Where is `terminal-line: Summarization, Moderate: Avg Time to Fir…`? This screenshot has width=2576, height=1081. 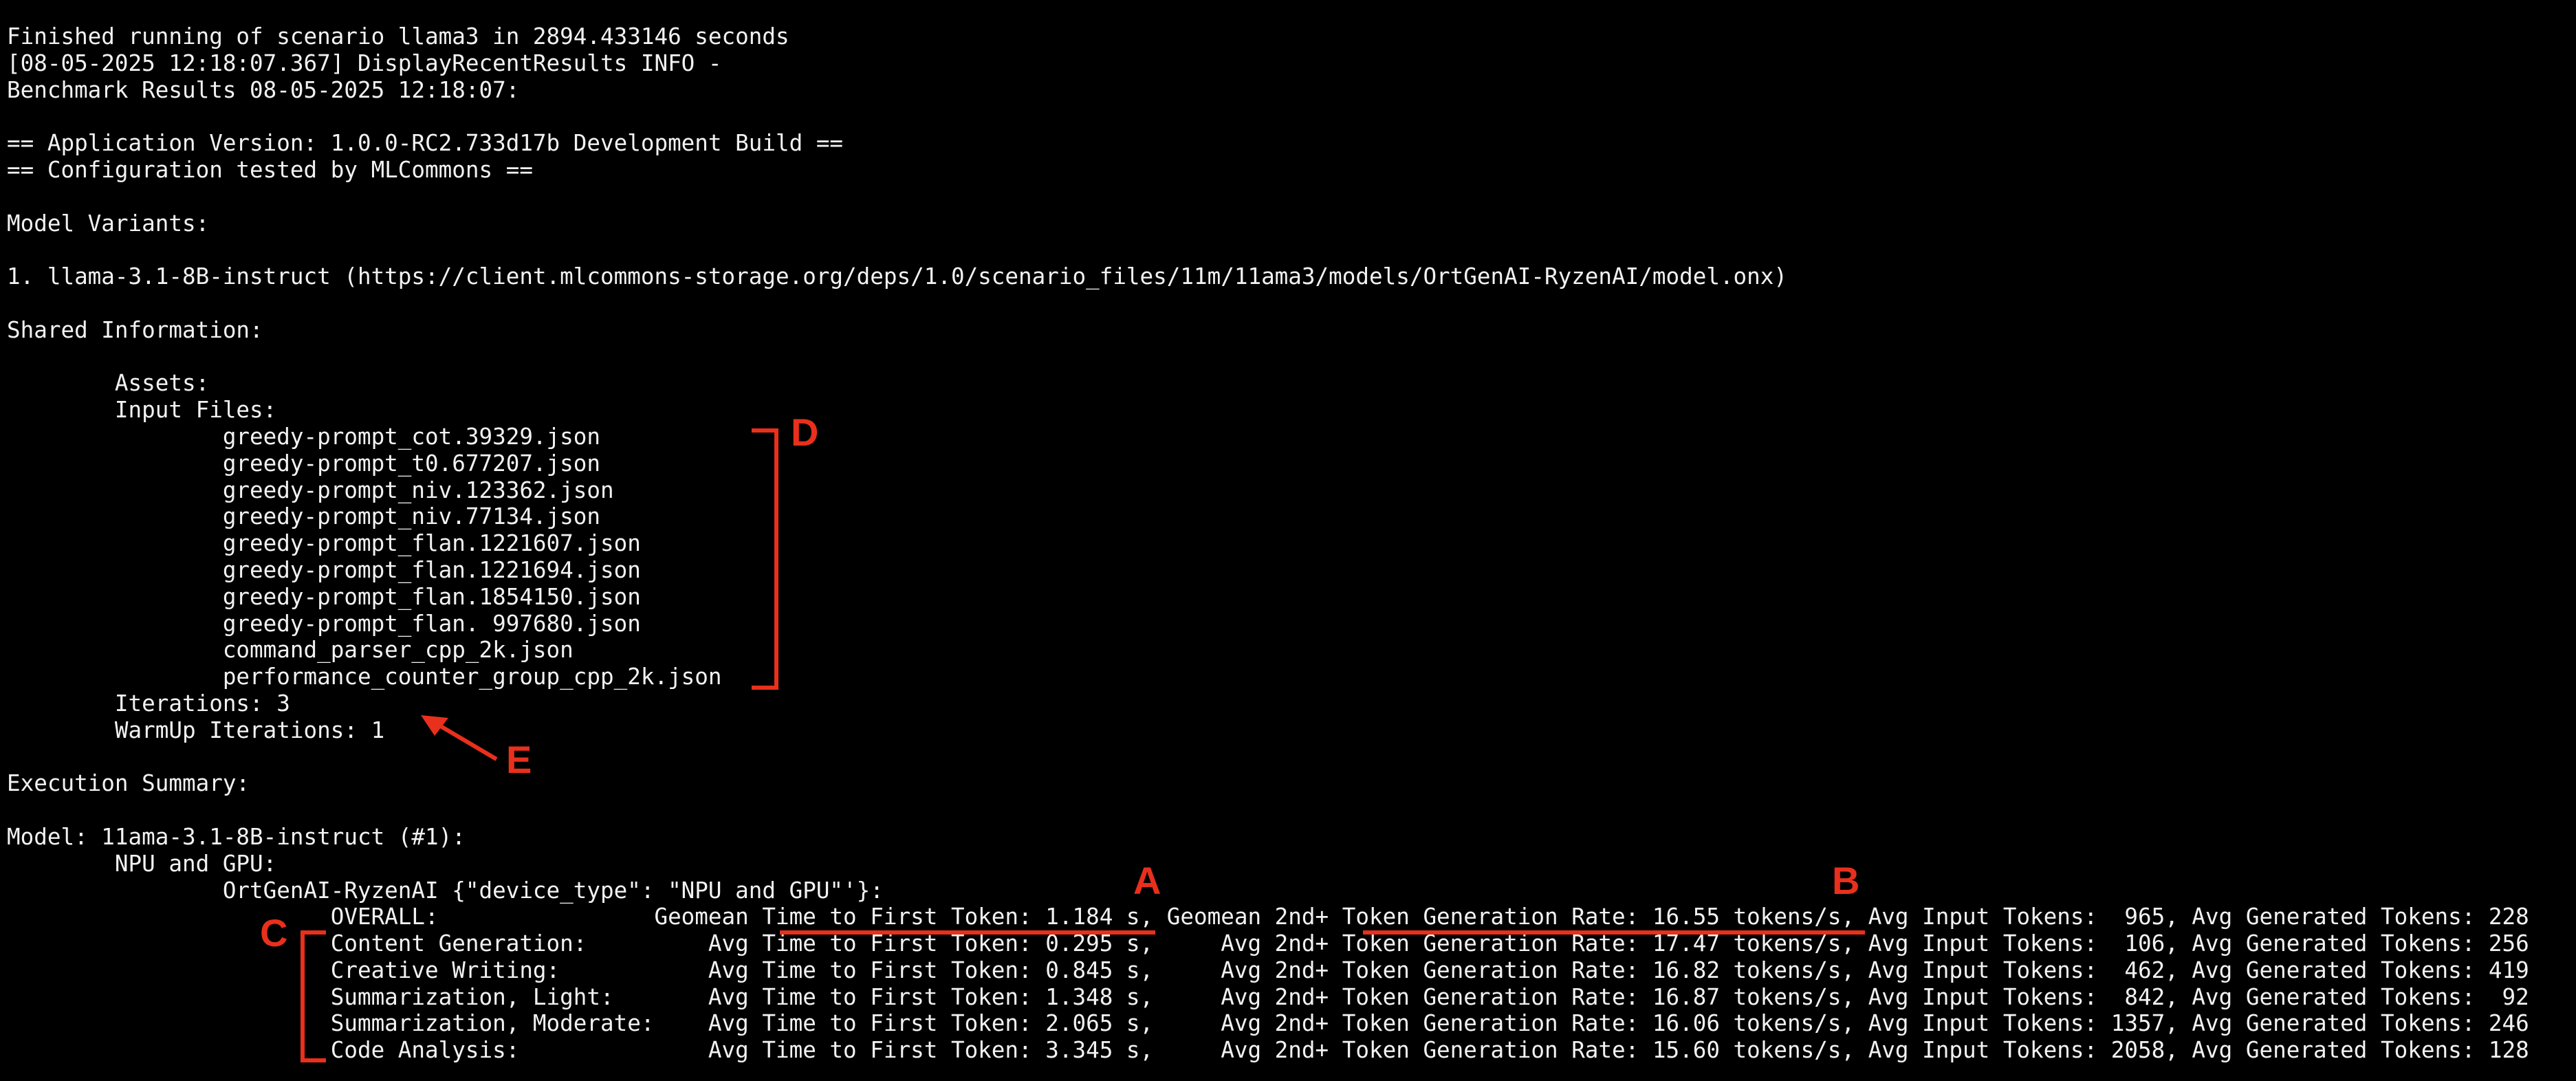 terminal-line: Summarization, Moderate: Avg Time to Fir… is located at coordinates (1268, 1023).